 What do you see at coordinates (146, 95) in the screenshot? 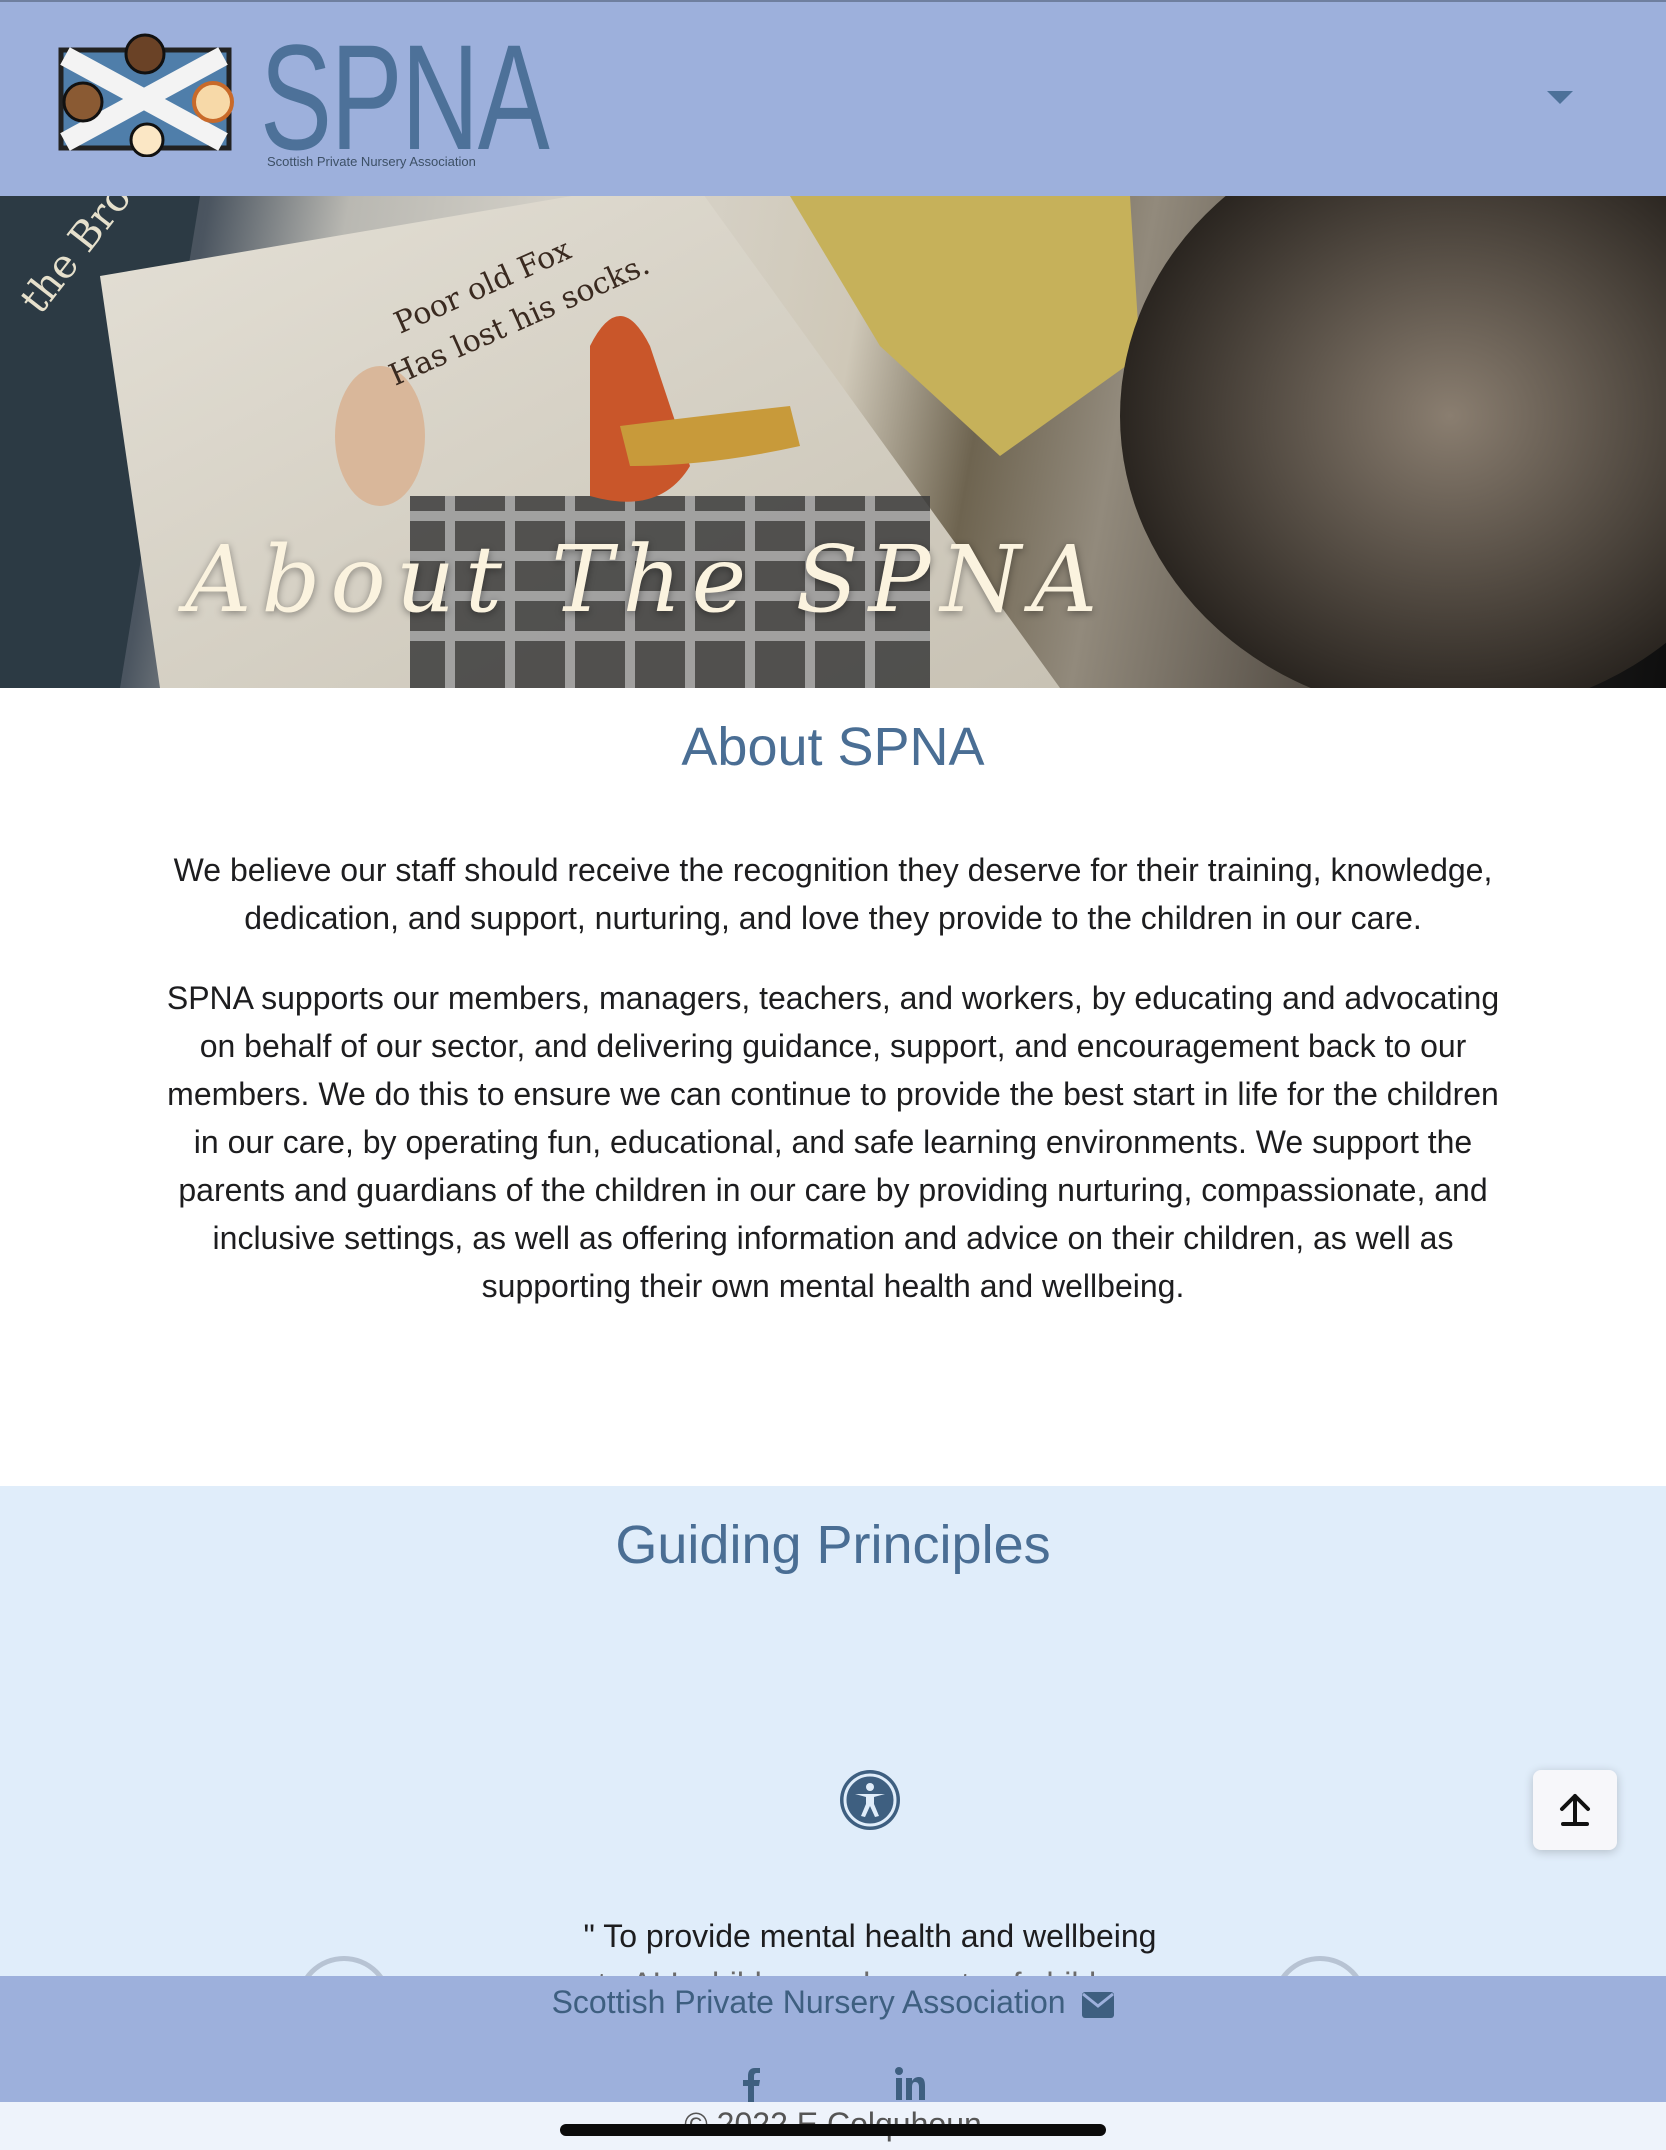
I see `saltire-flag-logo` at bounding box center [146, 95].